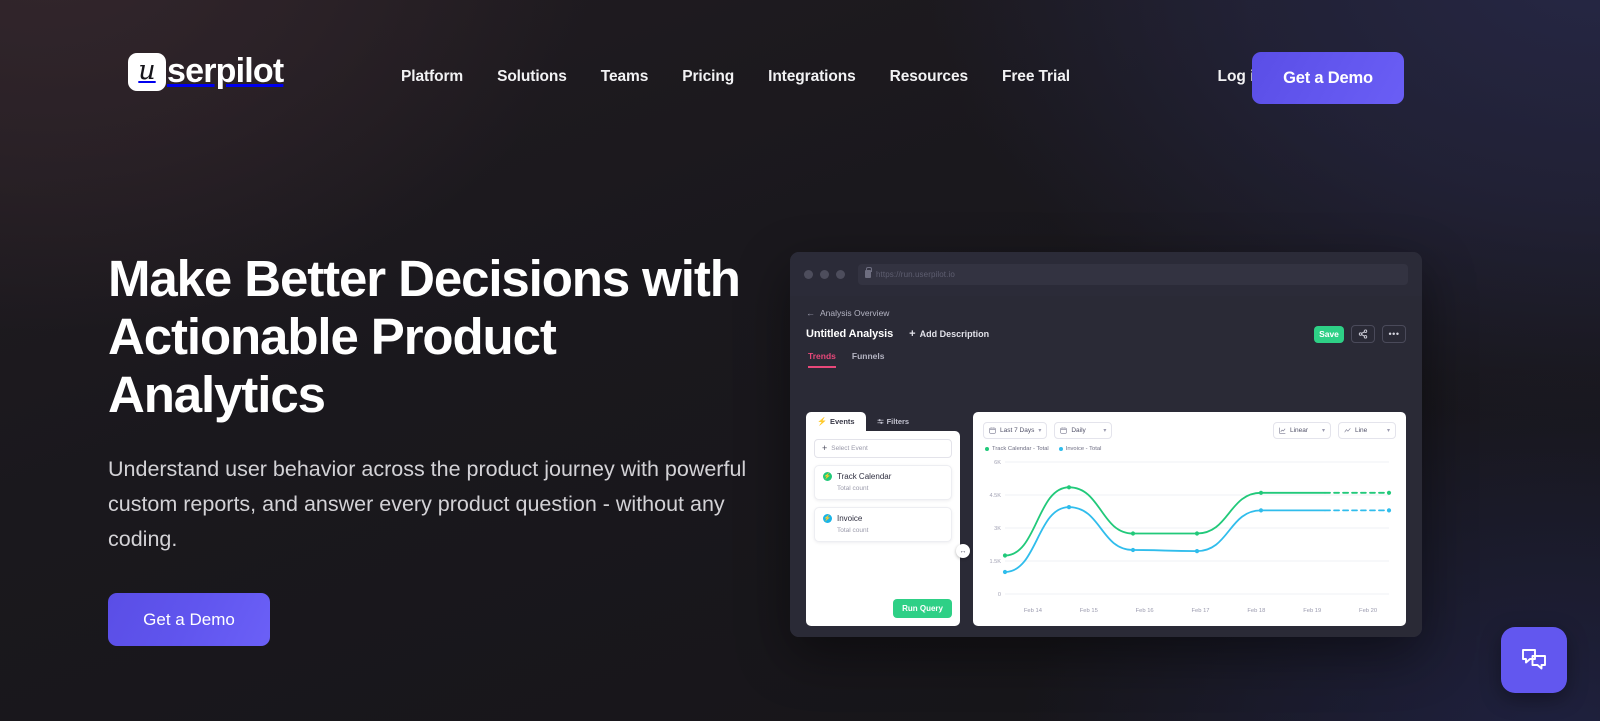  What do you see at coordinates (883, 482) in the screenshot?
I see `event-card: ⚡ Track Calendar Total count` at bounding box center [883, 482].